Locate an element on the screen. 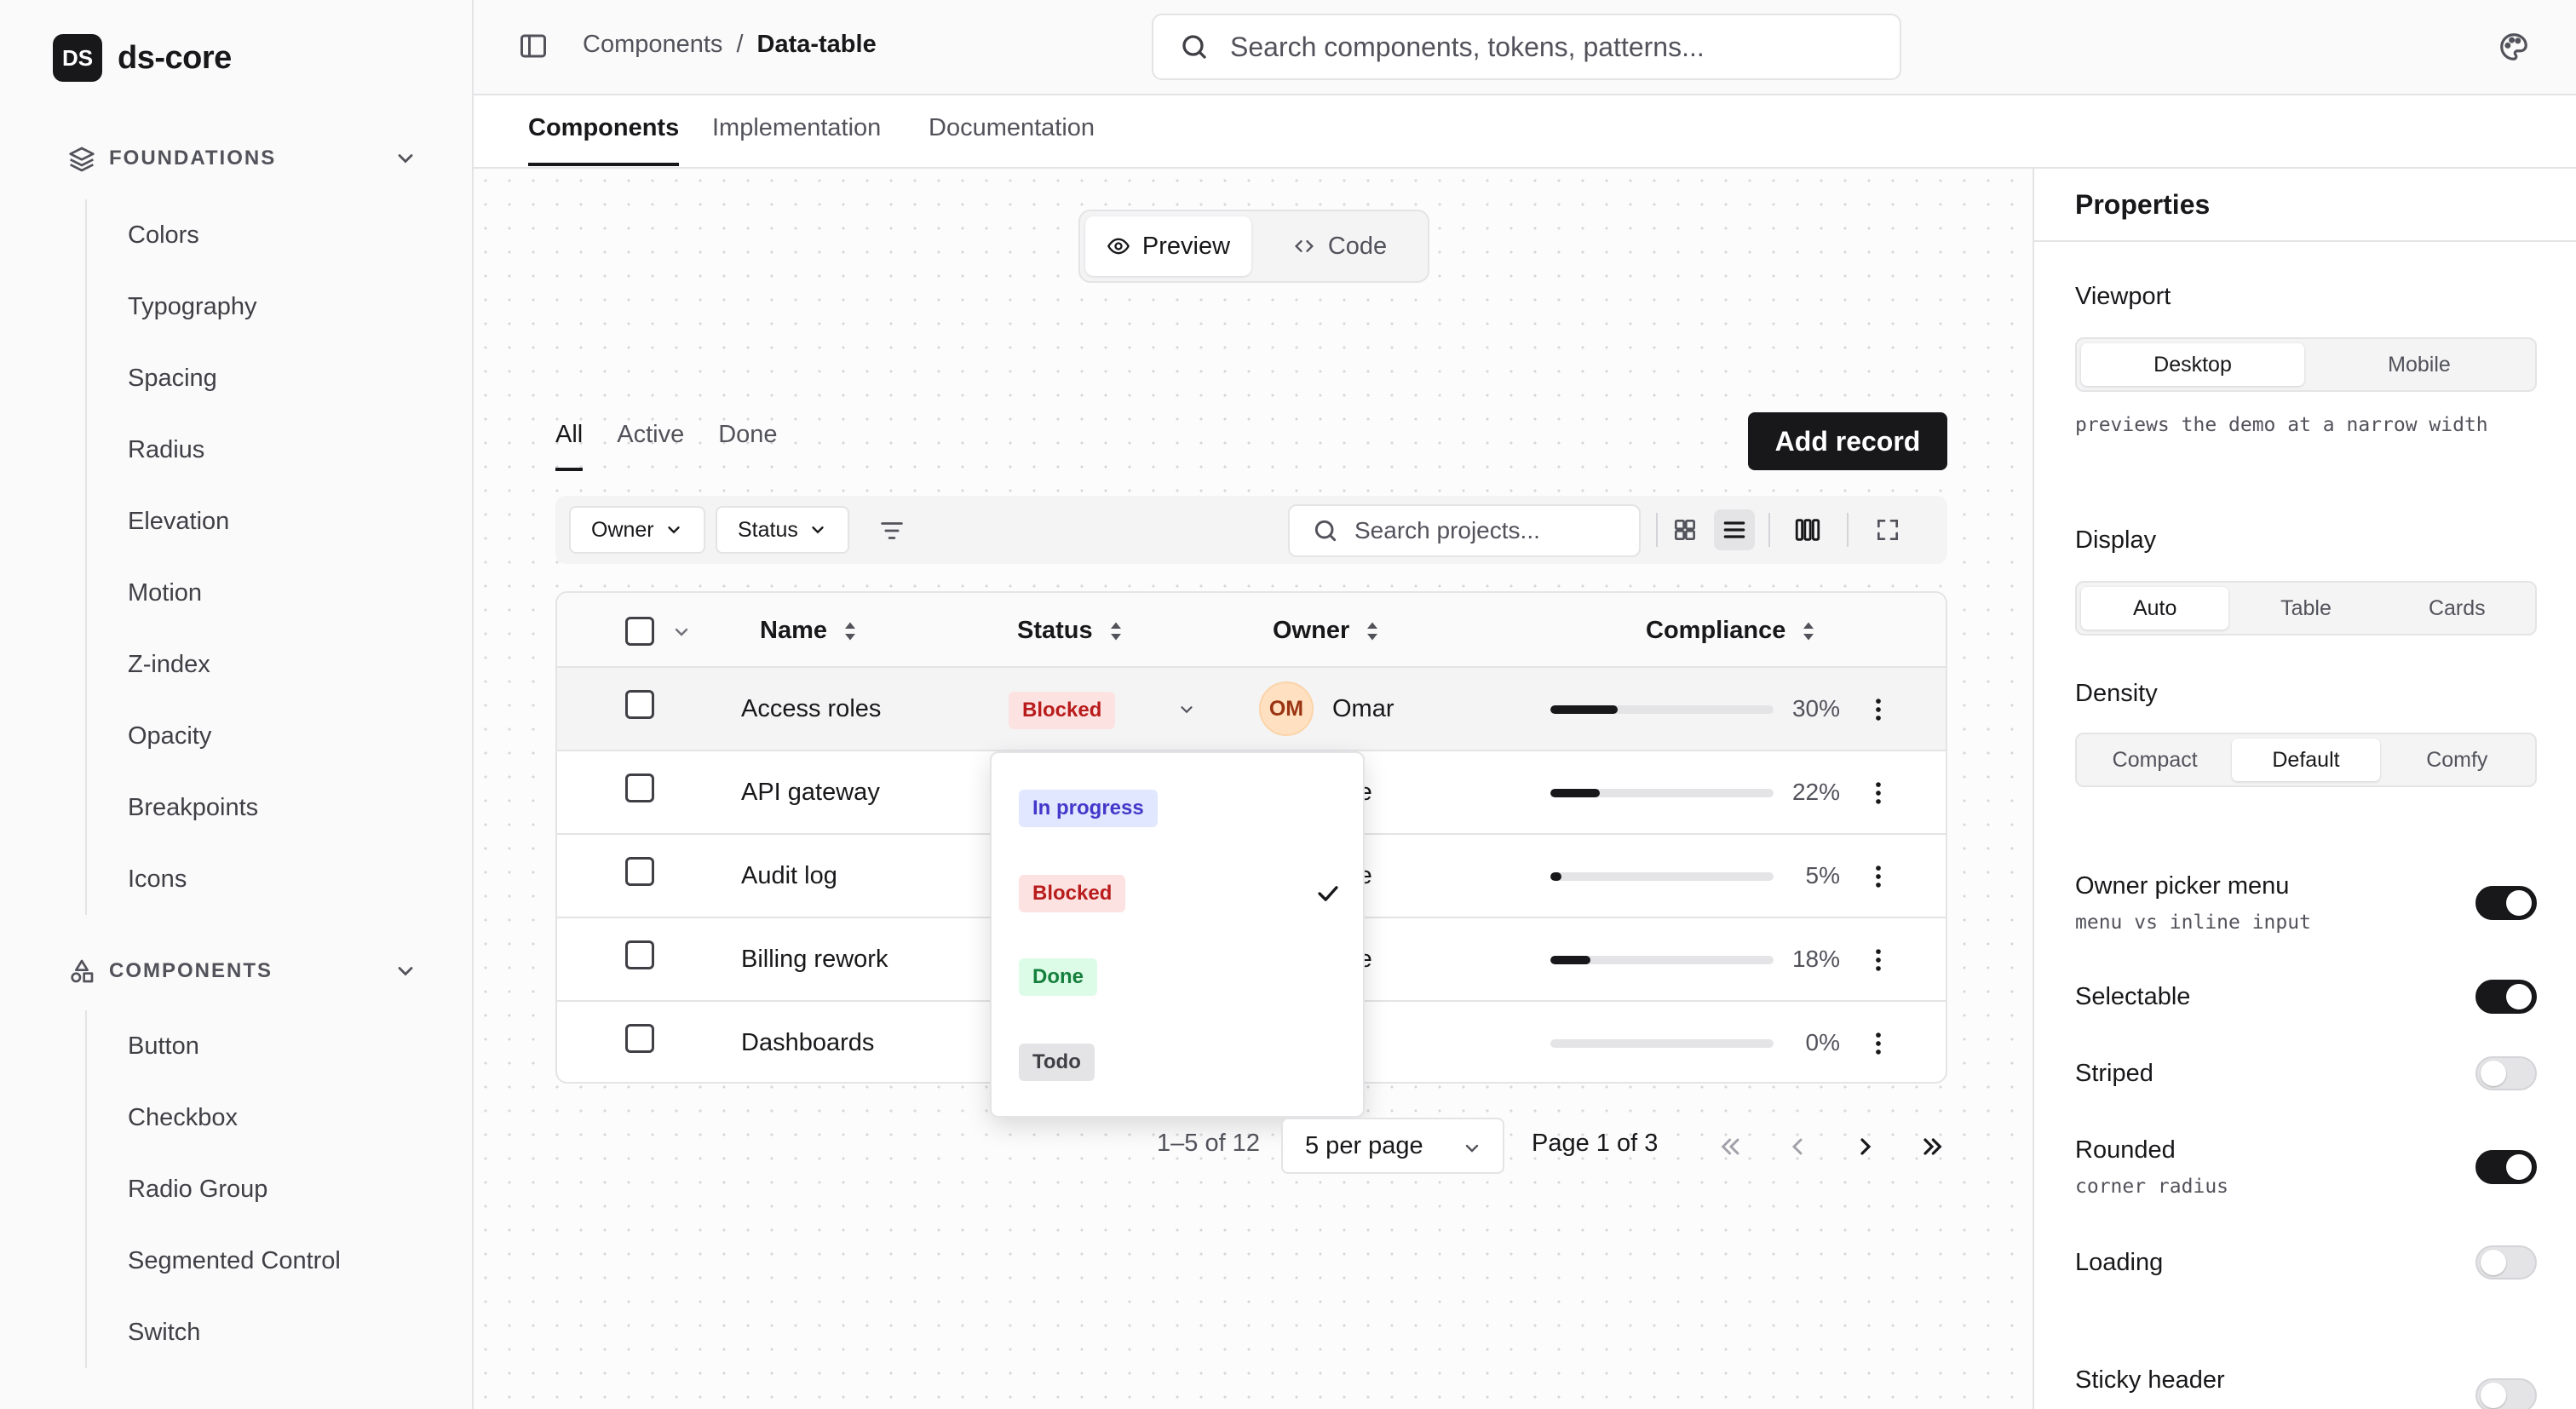  filter-icon is located at coordinates (892, 530).